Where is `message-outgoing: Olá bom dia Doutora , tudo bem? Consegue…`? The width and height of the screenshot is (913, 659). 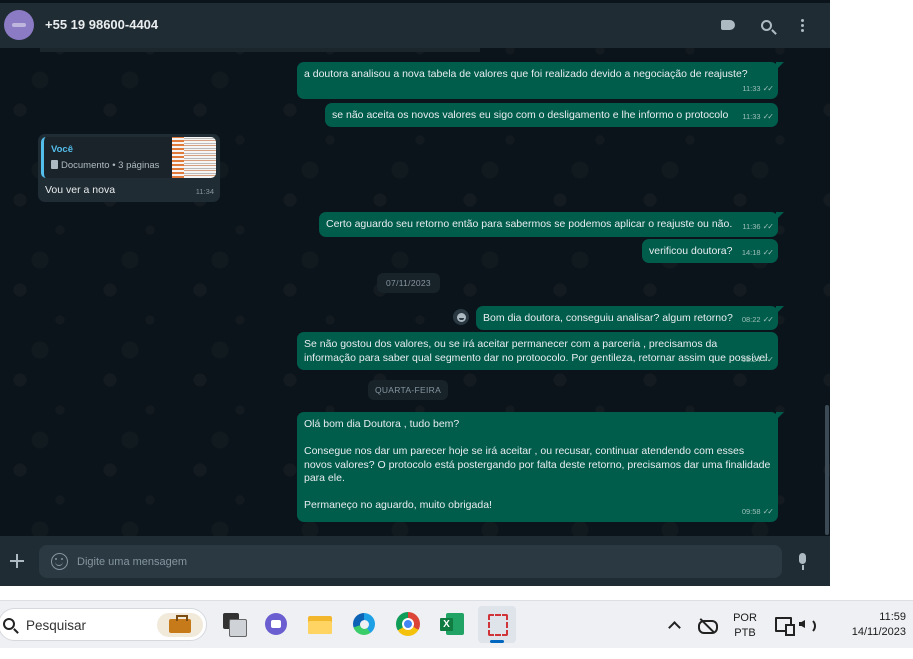 message-outgoing: Olá bom dia Doutora , tudo bem? Consegue… is located at coordinates (540, 467).